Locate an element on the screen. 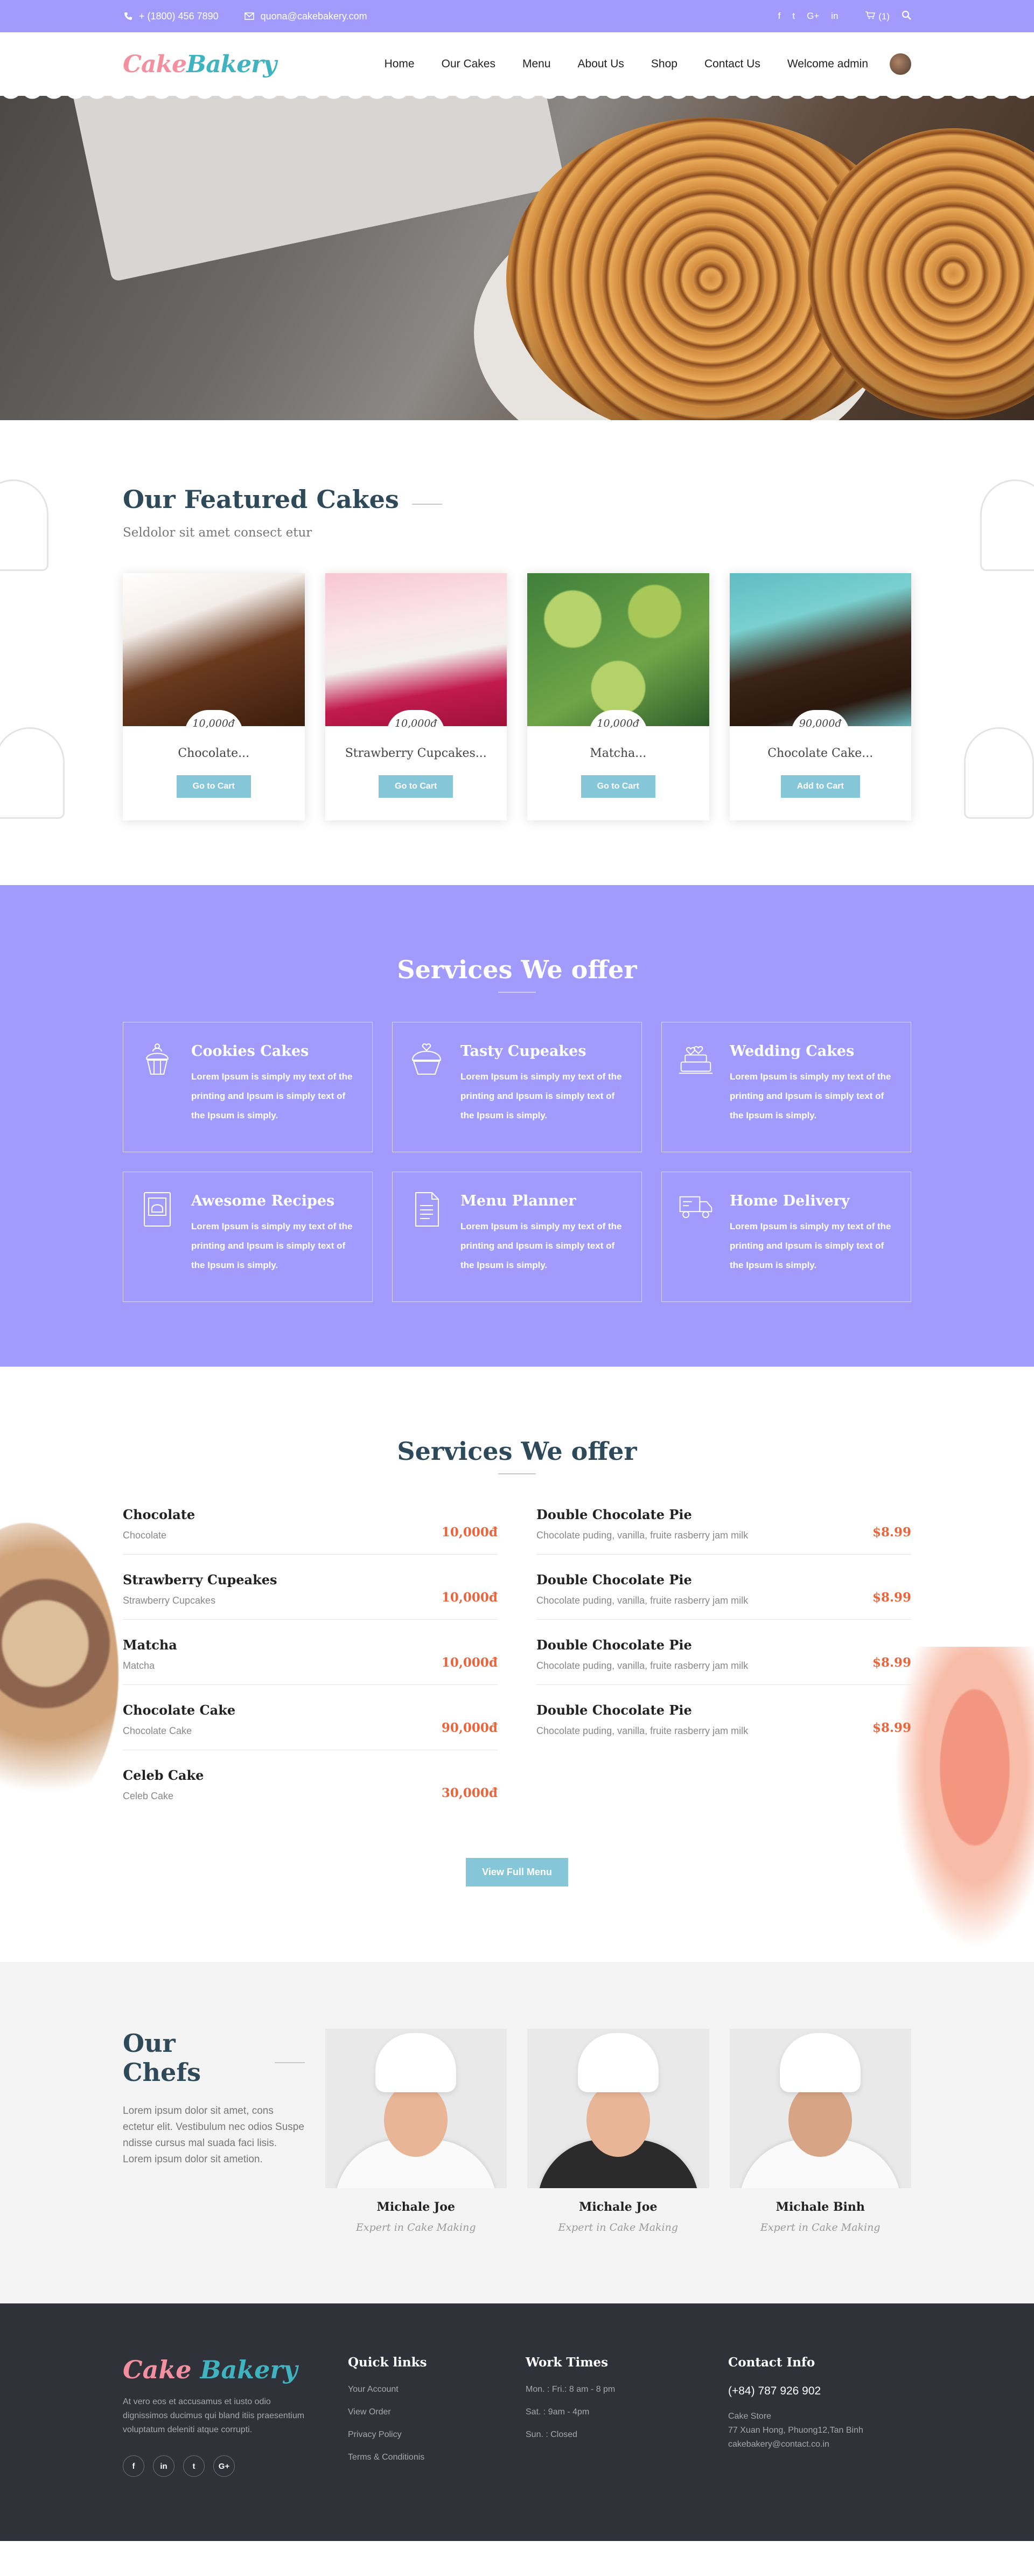  menu-item: Celeb Cake Celeb Cake 30,000đ is located at coordinates (311, 1791).